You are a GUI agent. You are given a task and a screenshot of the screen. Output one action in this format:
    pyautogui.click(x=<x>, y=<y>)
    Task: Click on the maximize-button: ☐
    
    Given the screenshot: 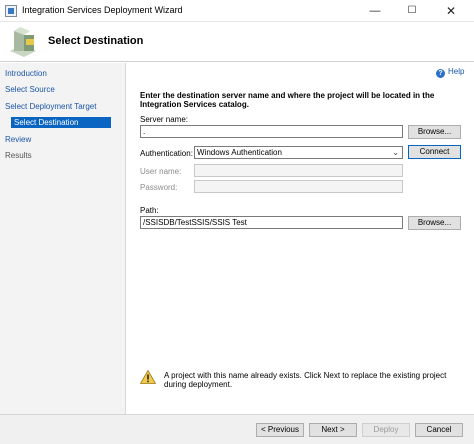 What is the action you would take?
    pyautogui.click(x=412, y=11)
    